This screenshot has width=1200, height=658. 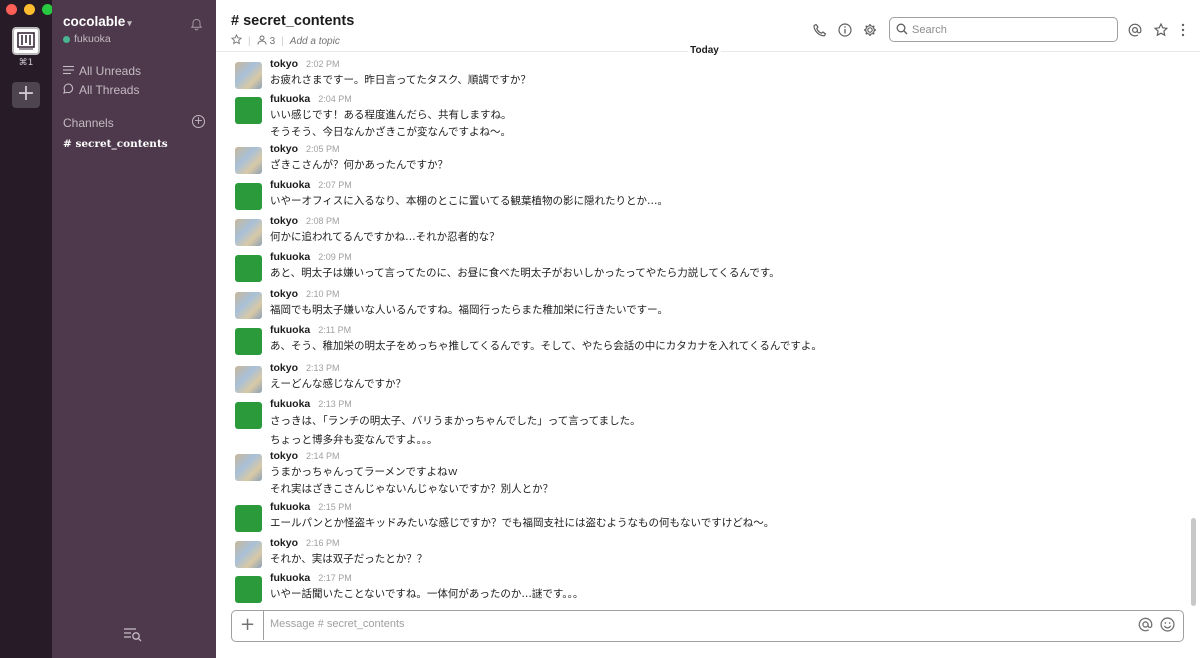 What do you see at coordinates (1193, 562) in the screenshot?
I see `message-scrollbar` at bounding box center [1193, 562].